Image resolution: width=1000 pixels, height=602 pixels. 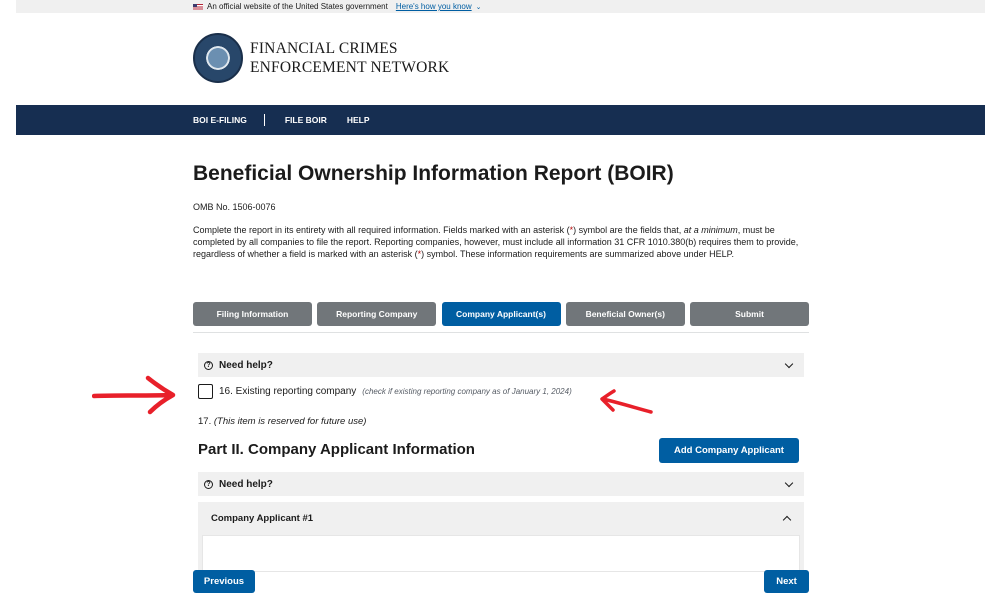 What do you see at coordinates (628, 230) in the screenshot?
I see `intro-part: ) symbol are the fields that,` at bounding box center [628, 230].